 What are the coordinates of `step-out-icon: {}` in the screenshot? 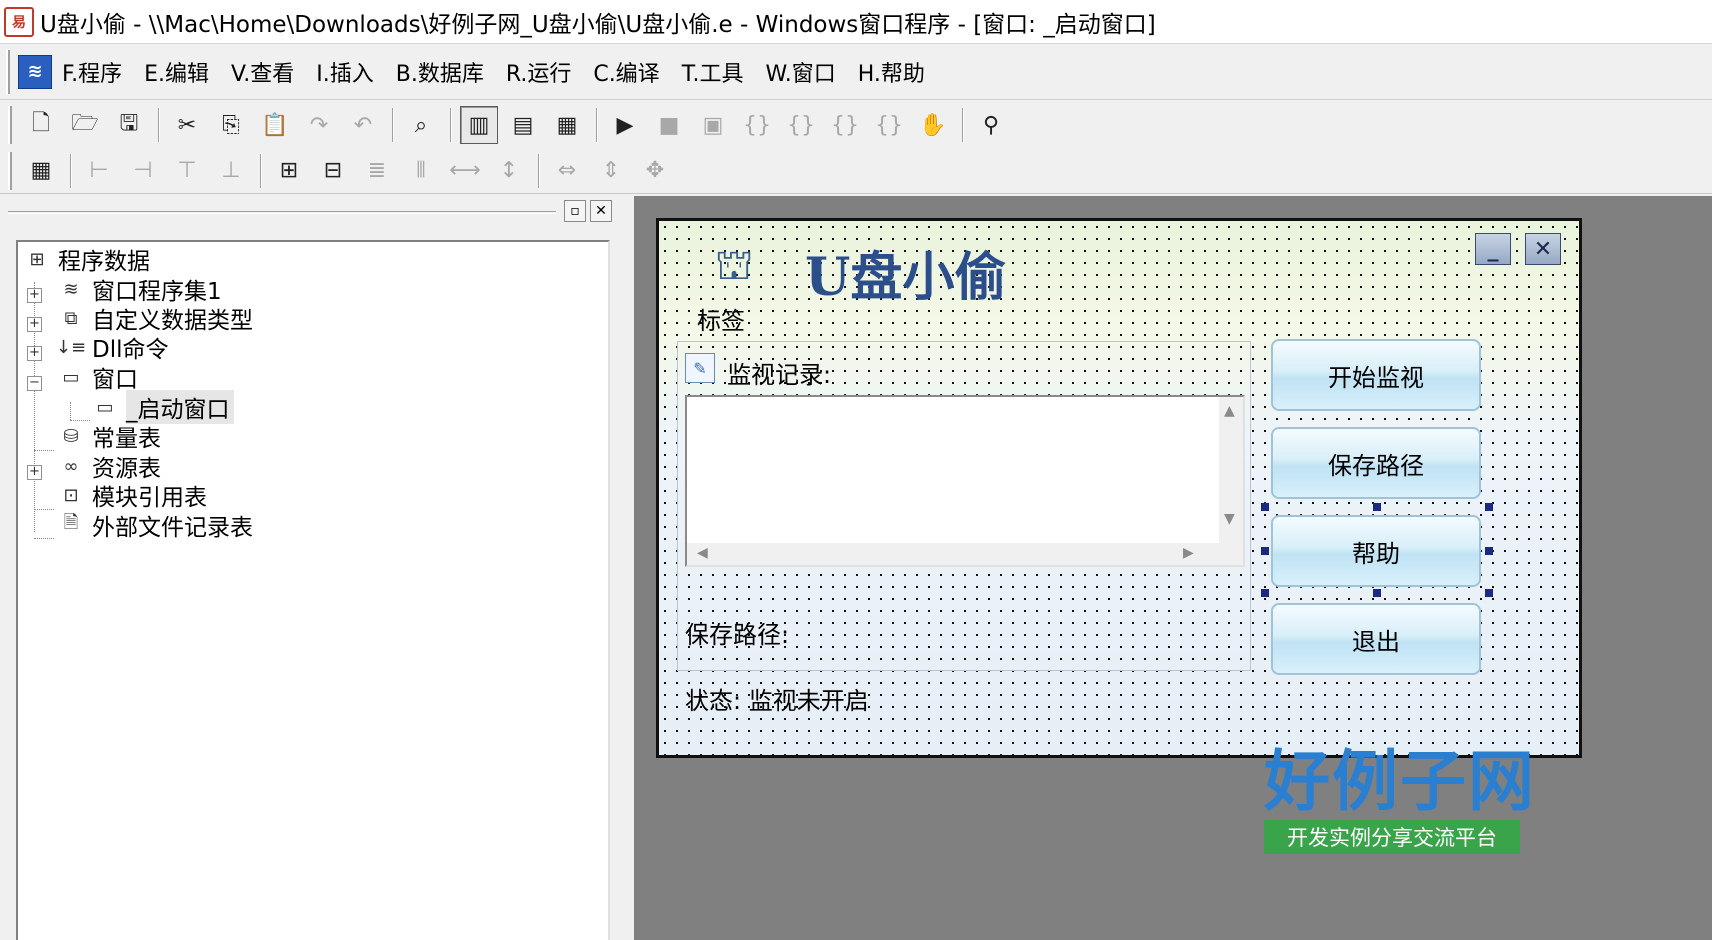 It's located at (845, 125).